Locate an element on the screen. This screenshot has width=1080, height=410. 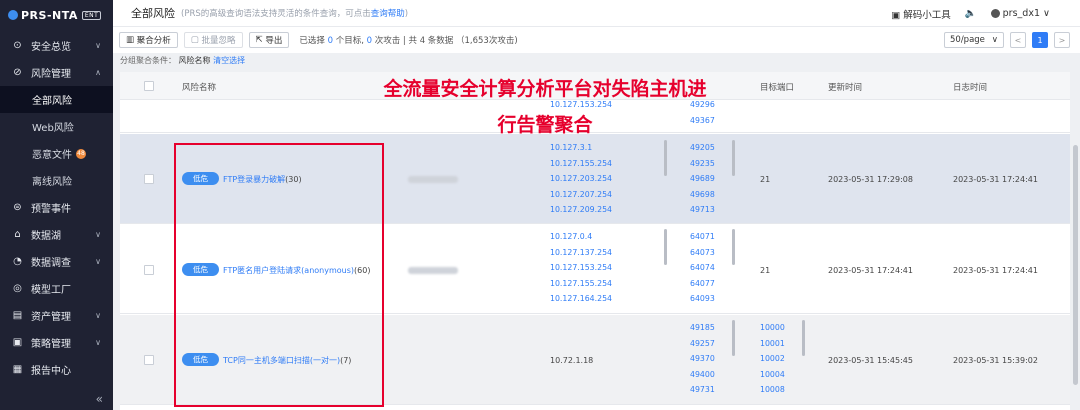
sidebar-item-reports: ▦ 报告中心 is located at coordinates (56, 369).